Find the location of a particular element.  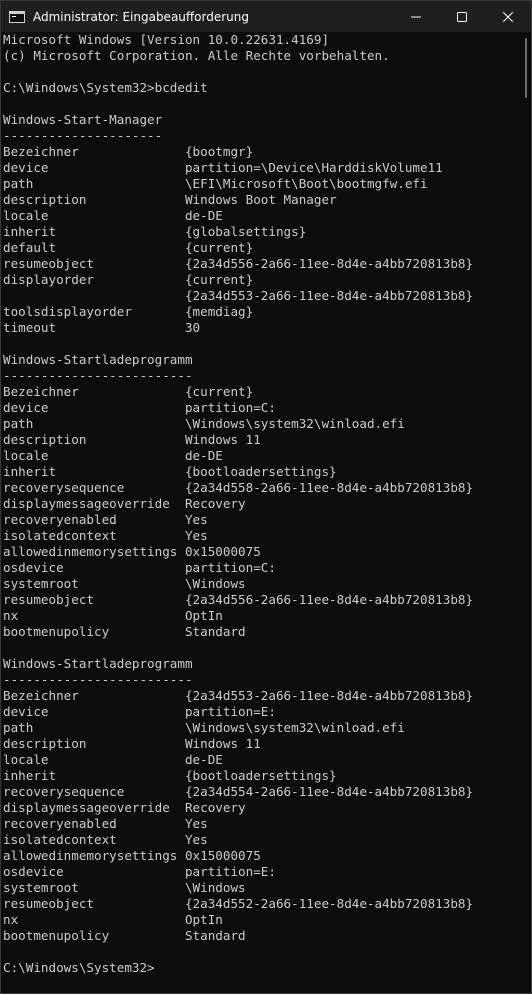

window-controls is located at coordinates (462, 16).